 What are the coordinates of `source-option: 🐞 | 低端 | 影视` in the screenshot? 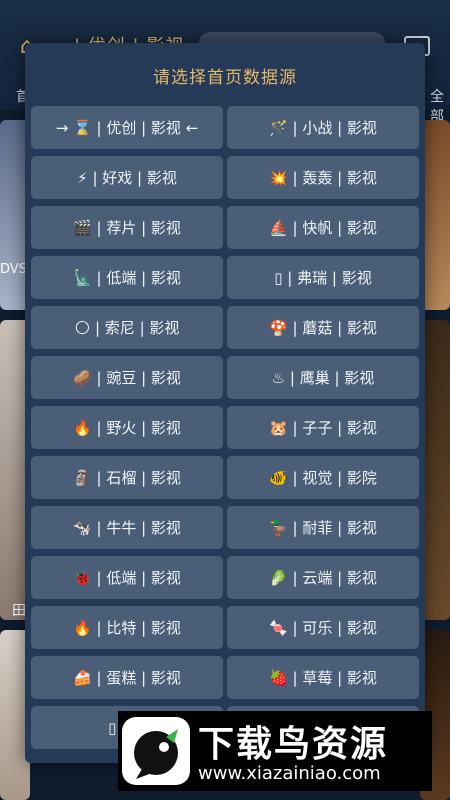 It's located at (127, 577).